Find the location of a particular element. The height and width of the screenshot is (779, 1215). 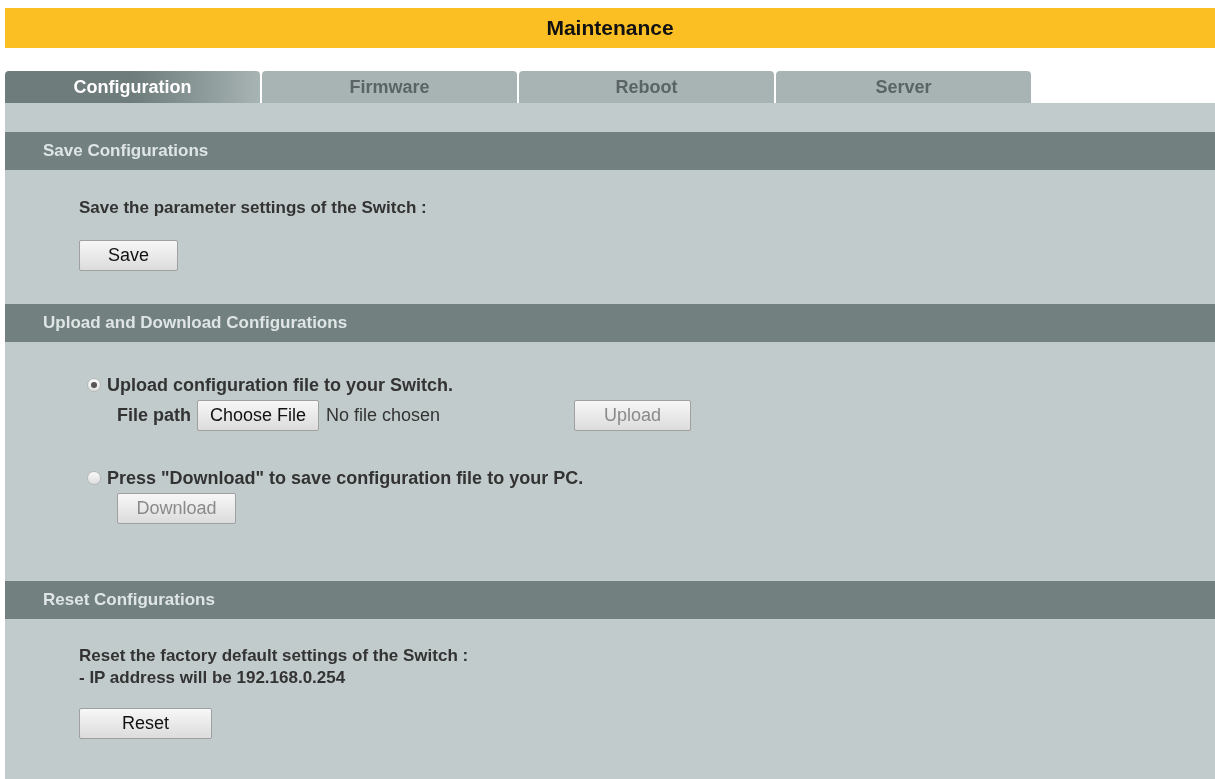

tab: Configuration is located at coordinates (132, 87).